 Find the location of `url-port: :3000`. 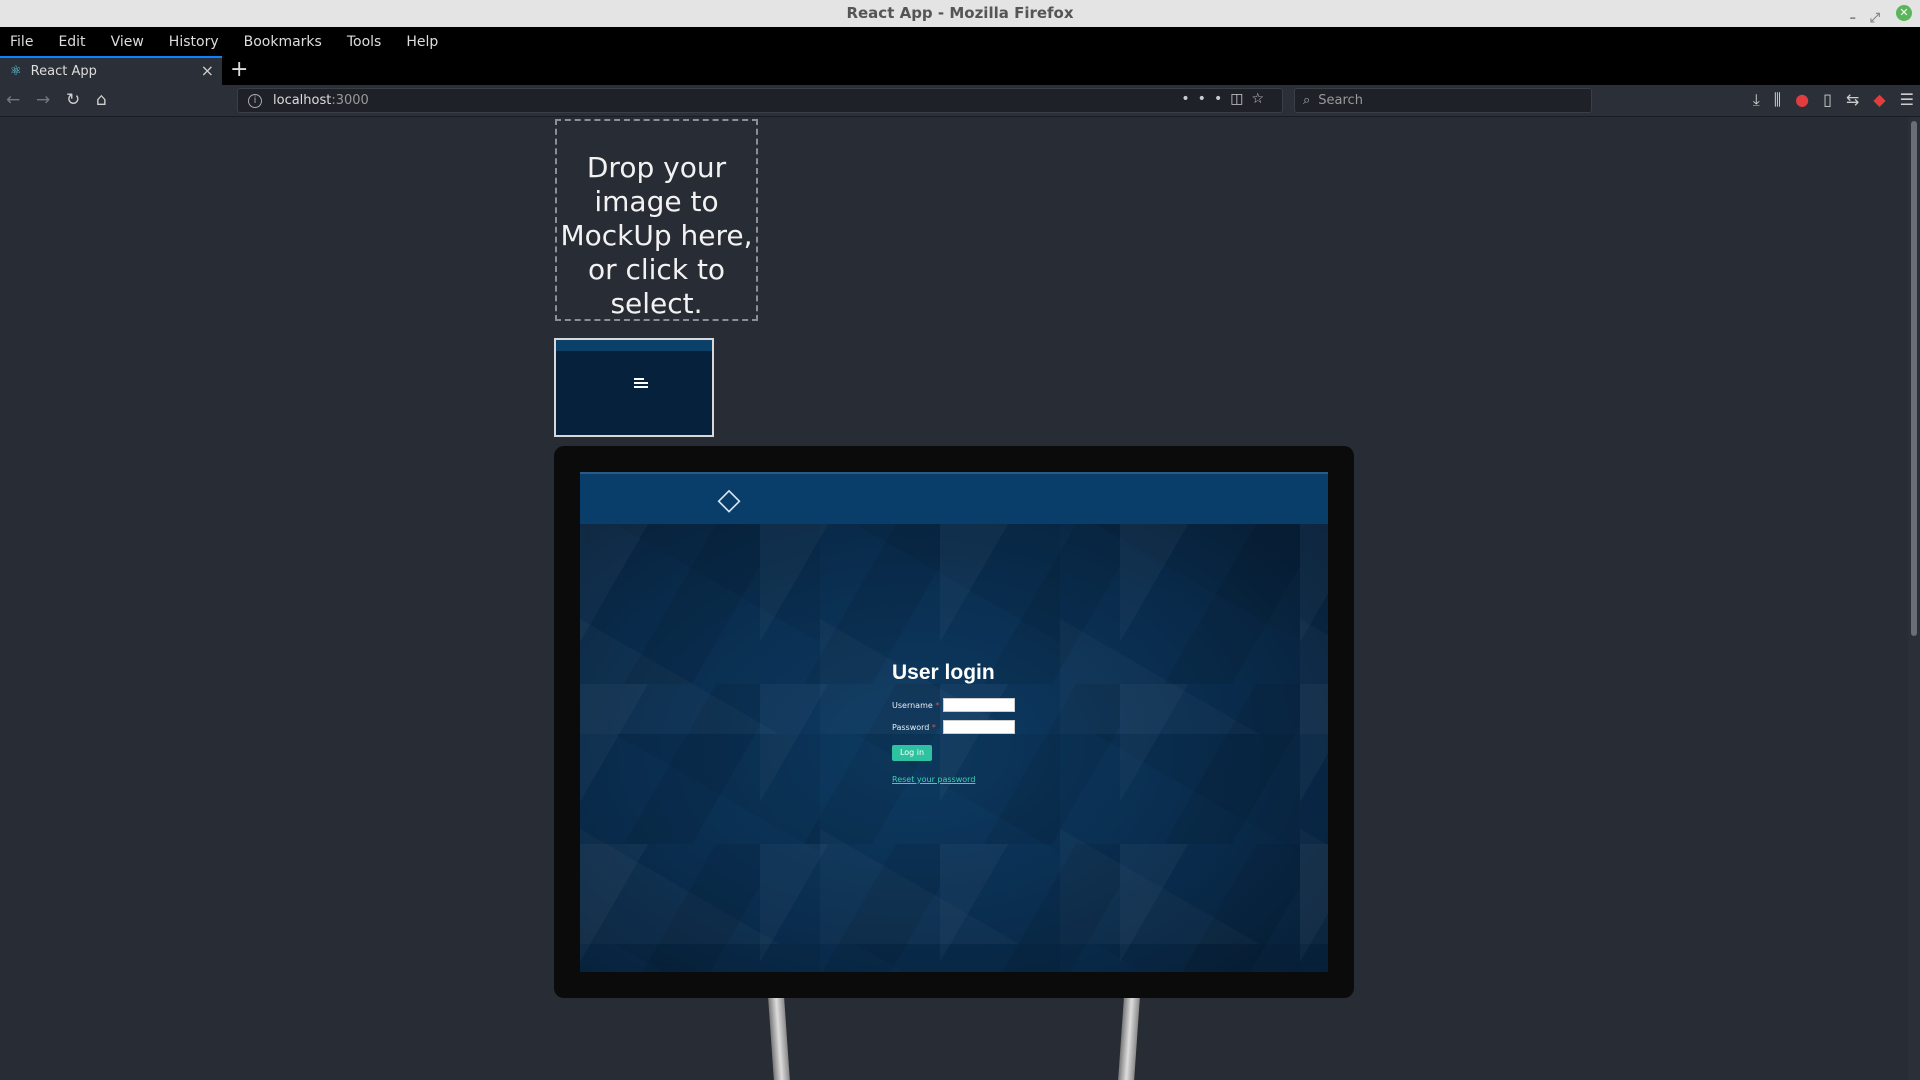

url-port: :3000 is located at coordinates (350, 100).